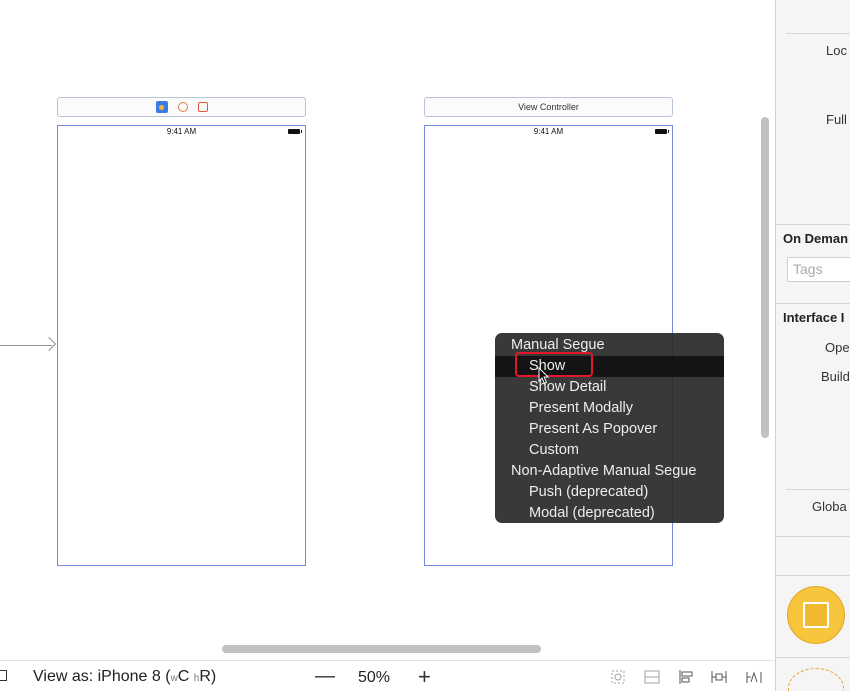 This screenshot has height=691, width=850. Describe the element at coordinates (618, 677) in the screenshot. I see `update-frames-icon` at that location.